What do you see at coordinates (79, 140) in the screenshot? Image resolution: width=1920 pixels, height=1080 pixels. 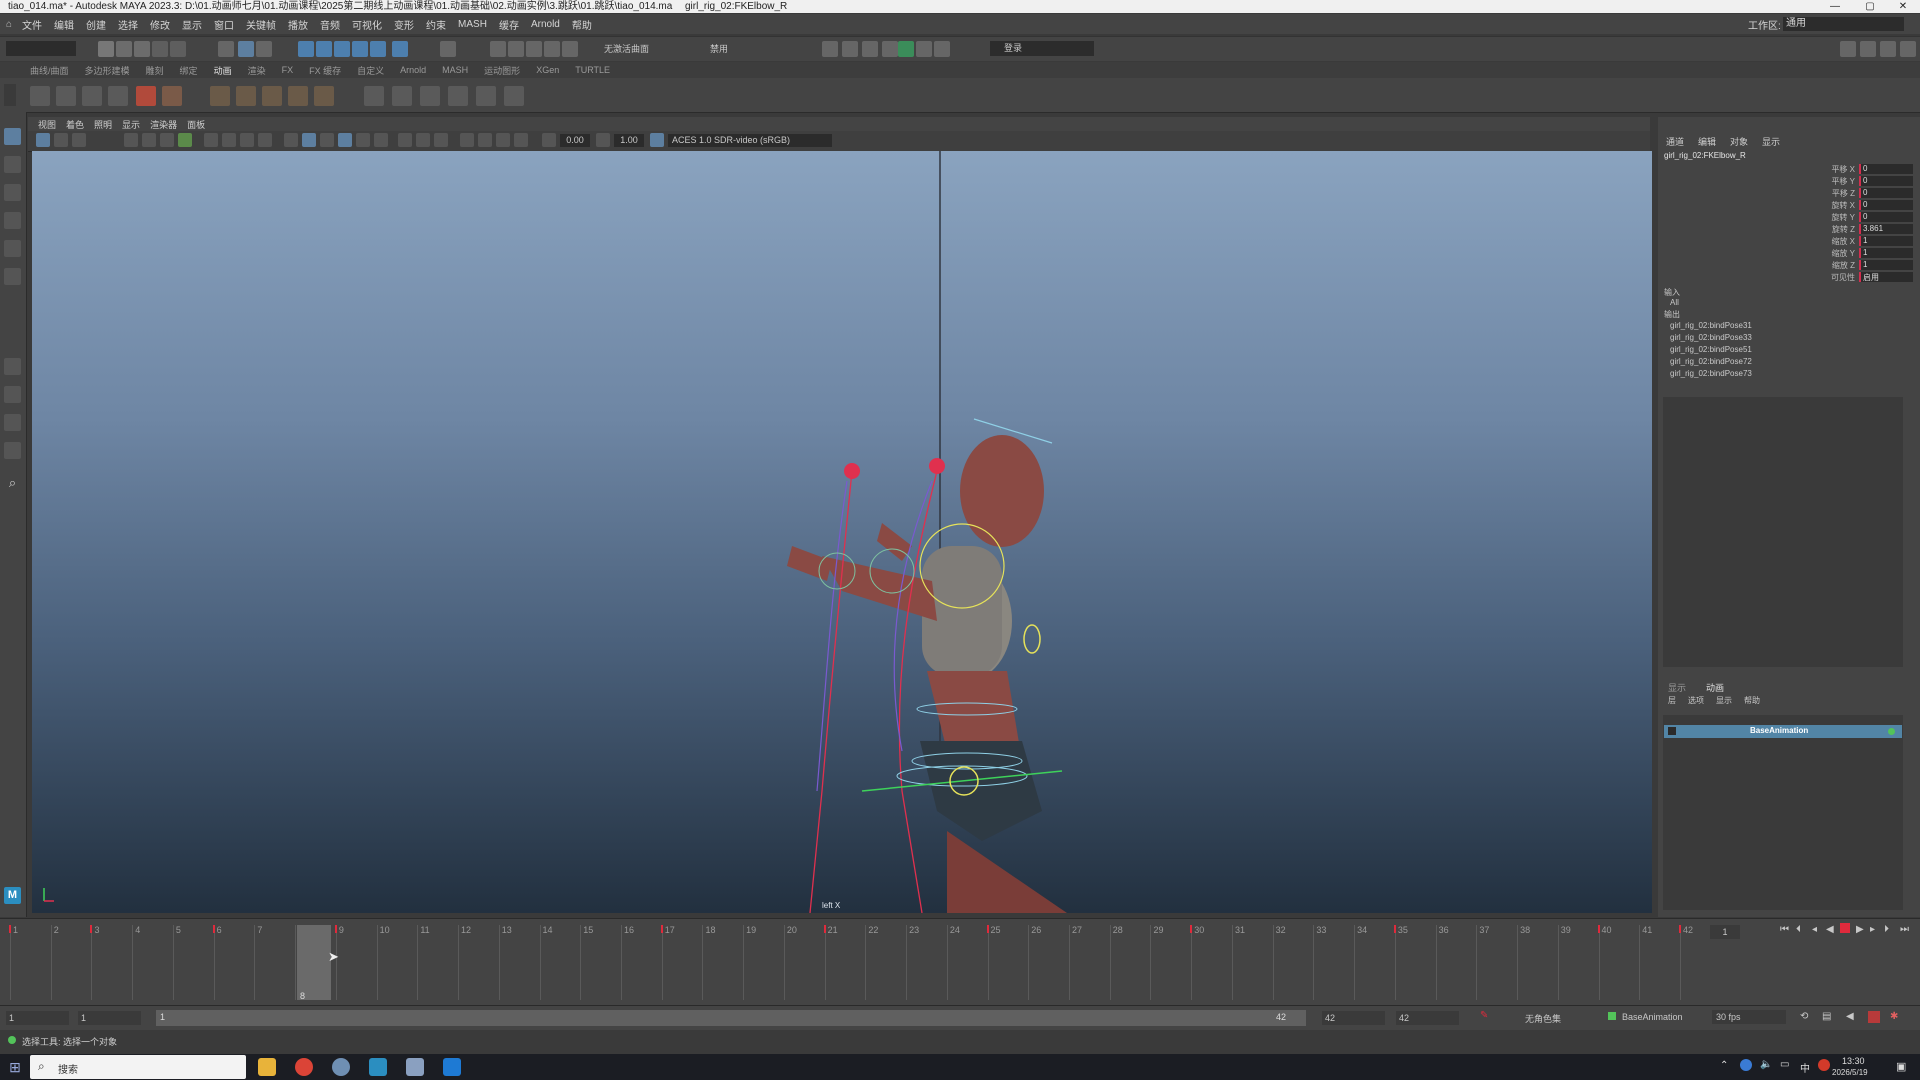 I see `bookmark-icon` at bounding box center [79, 140].